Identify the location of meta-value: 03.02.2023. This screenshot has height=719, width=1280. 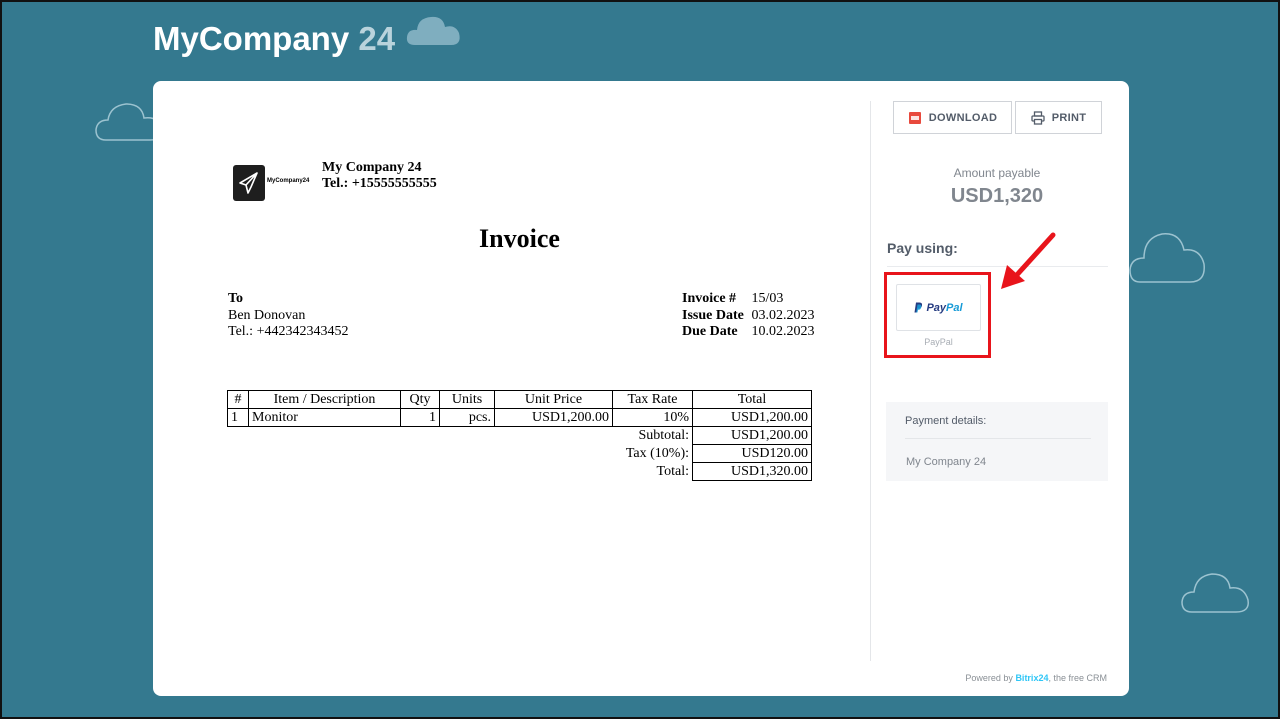
(783, 315).